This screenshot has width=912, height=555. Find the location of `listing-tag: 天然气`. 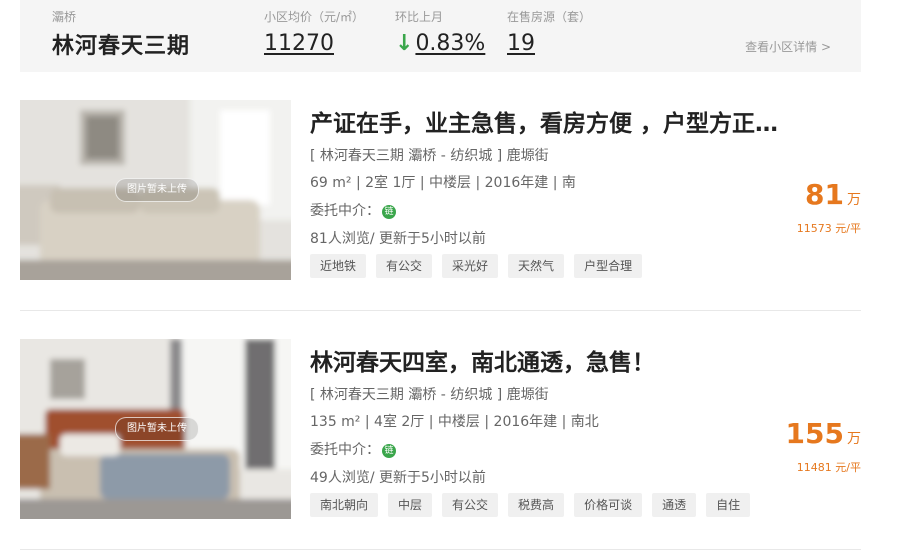

listing-tag: 天然气 is located at coordinates (536, 266).